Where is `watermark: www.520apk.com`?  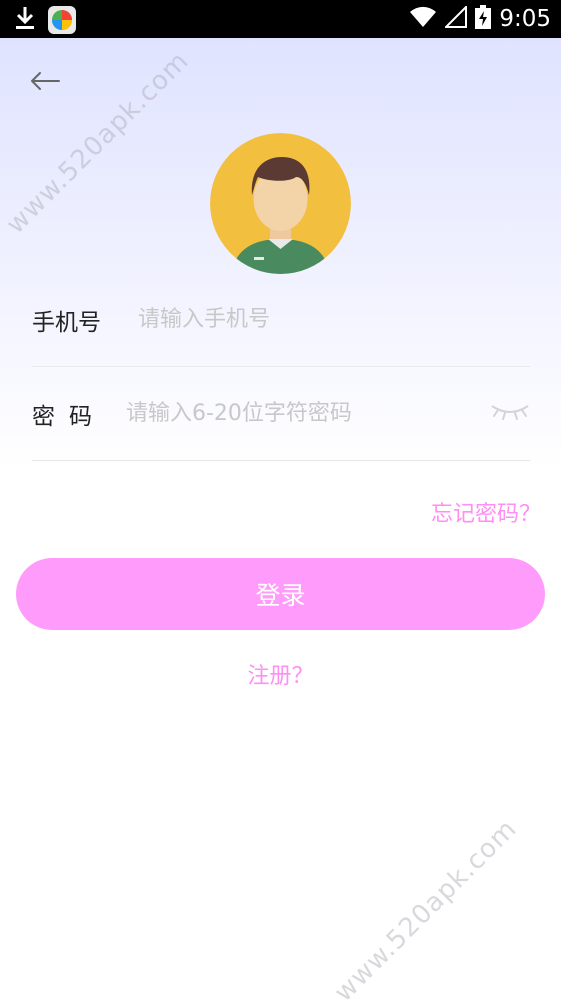 watermark: www.520apk.com is located at coordinates (425, 906).